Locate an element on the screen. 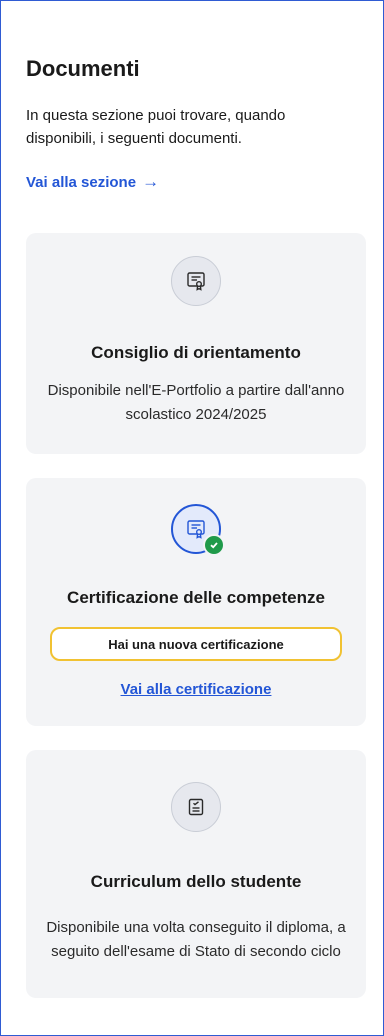 This screenshot has height=1036, width=384. card-title: Consiglio di orientamento is located at coordinates (196, 352).